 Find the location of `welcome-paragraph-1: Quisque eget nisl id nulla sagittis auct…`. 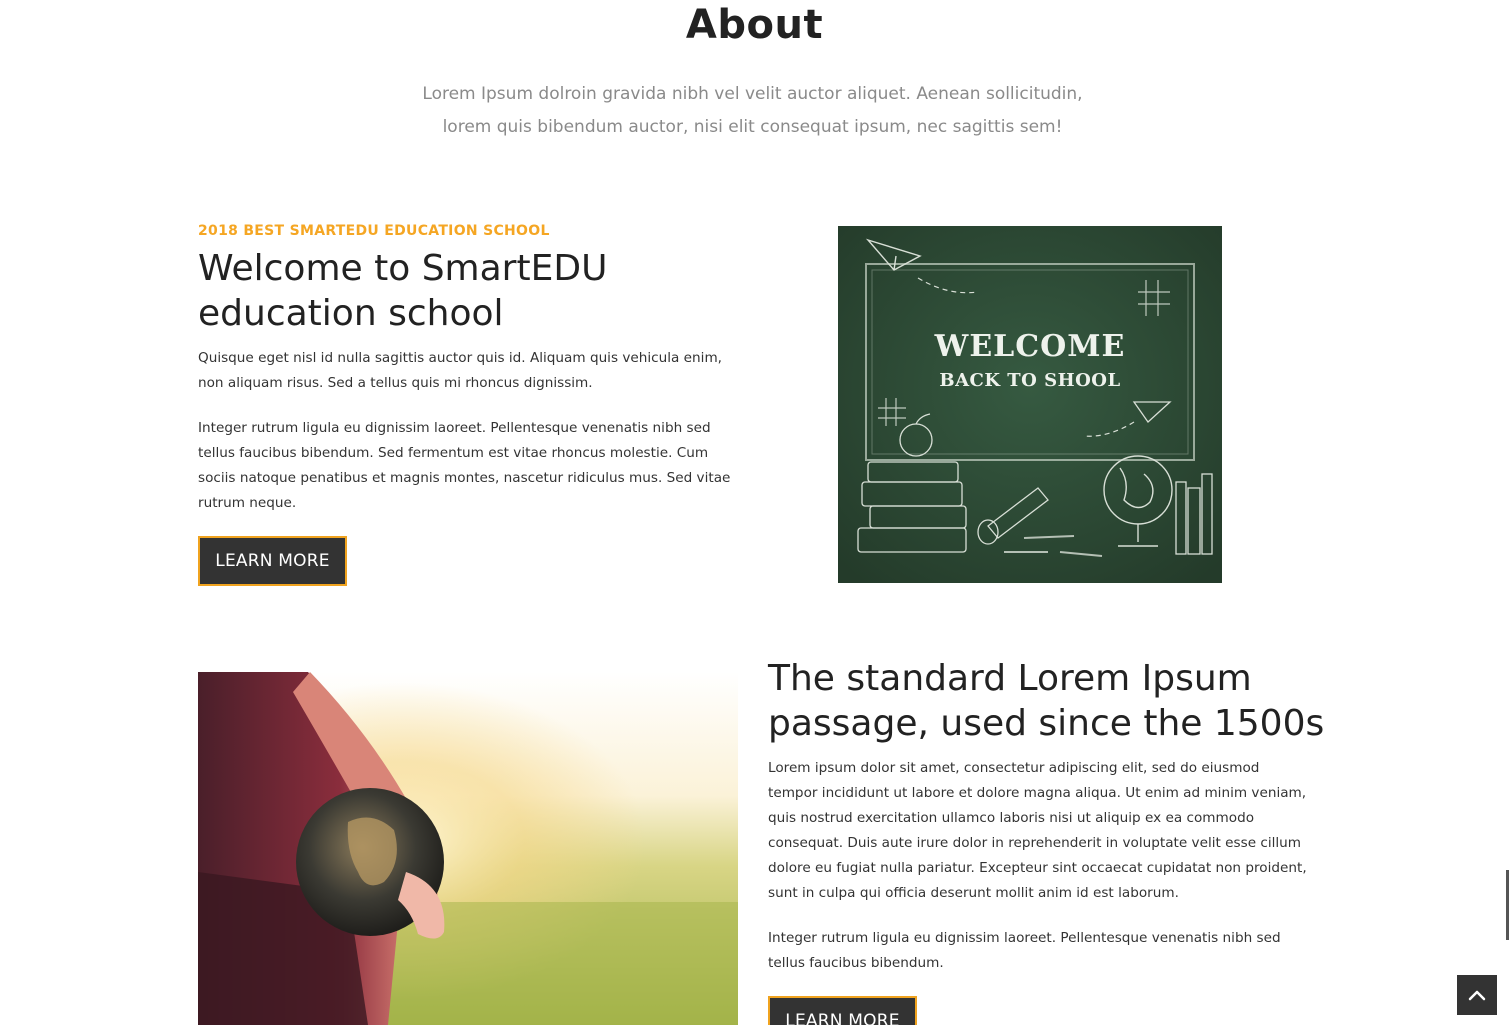

welcome-paragraph-1: Quisque eget nisl id nulla sagittis auct… is located at coordinates (460, 370).